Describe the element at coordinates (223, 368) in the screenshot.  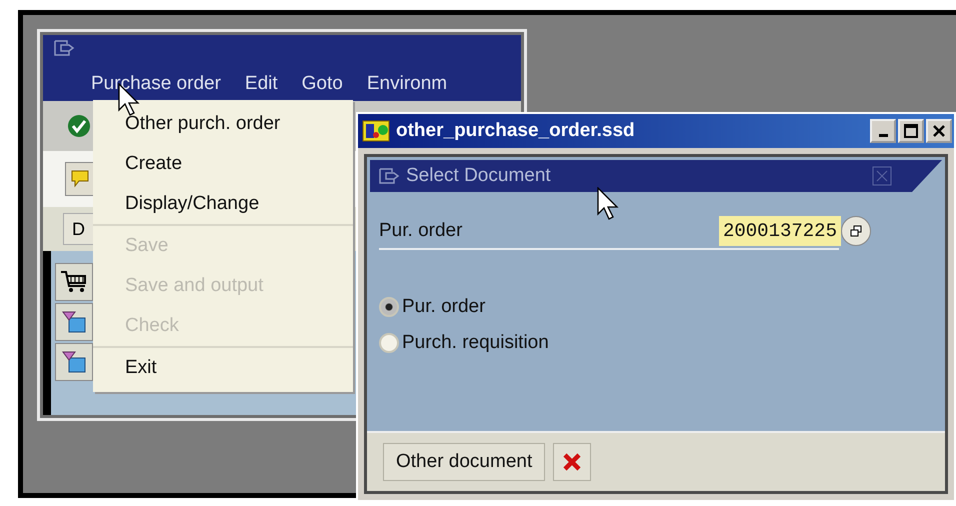
I see `menu-item: Exit` at that location.